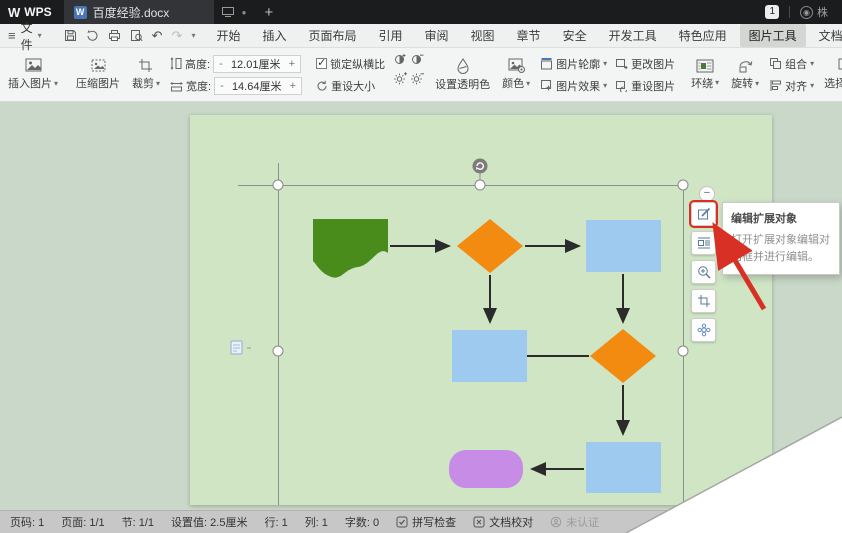 This screenshot has height=533, width=842. I want to click on save-icon, so click(70, 35).